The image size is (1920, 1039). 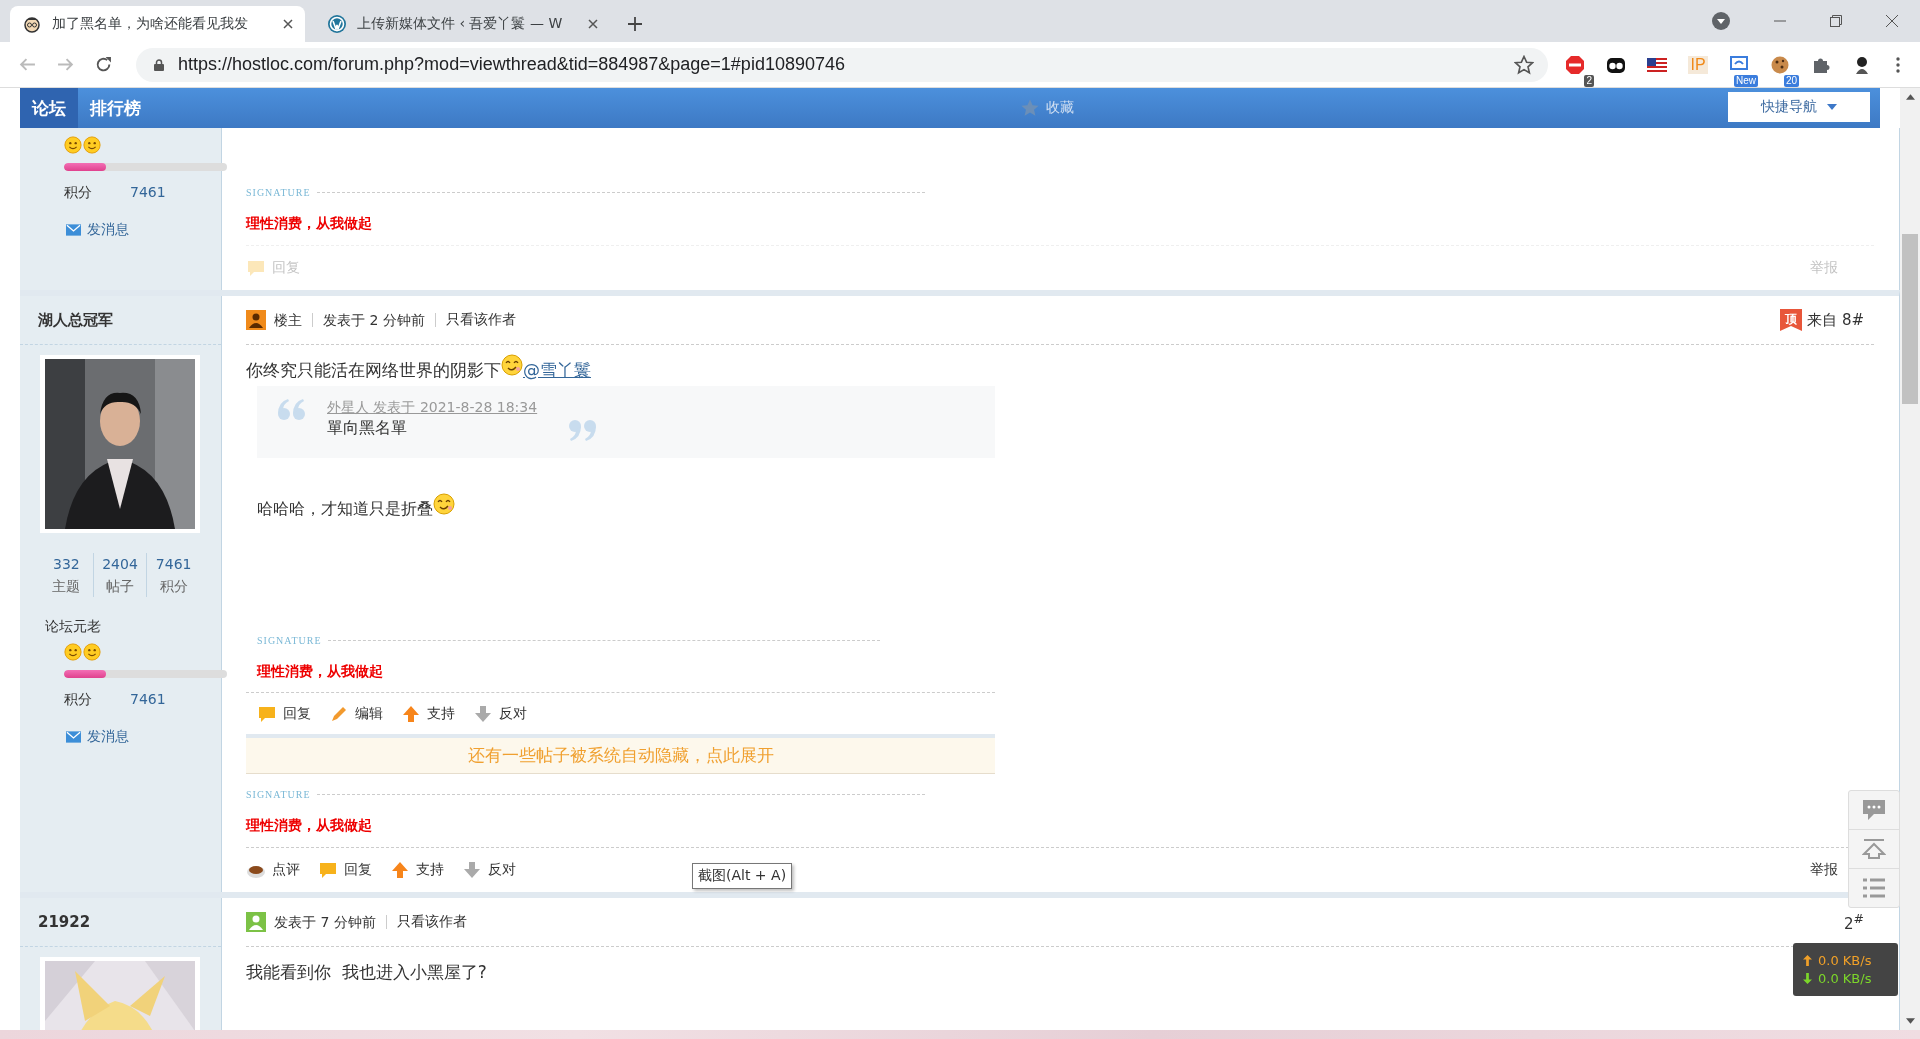 What do you see at coordinates (32, 24) in the screenshot?
I see `cartoon-face-icon` at bounding box center [32, 24].